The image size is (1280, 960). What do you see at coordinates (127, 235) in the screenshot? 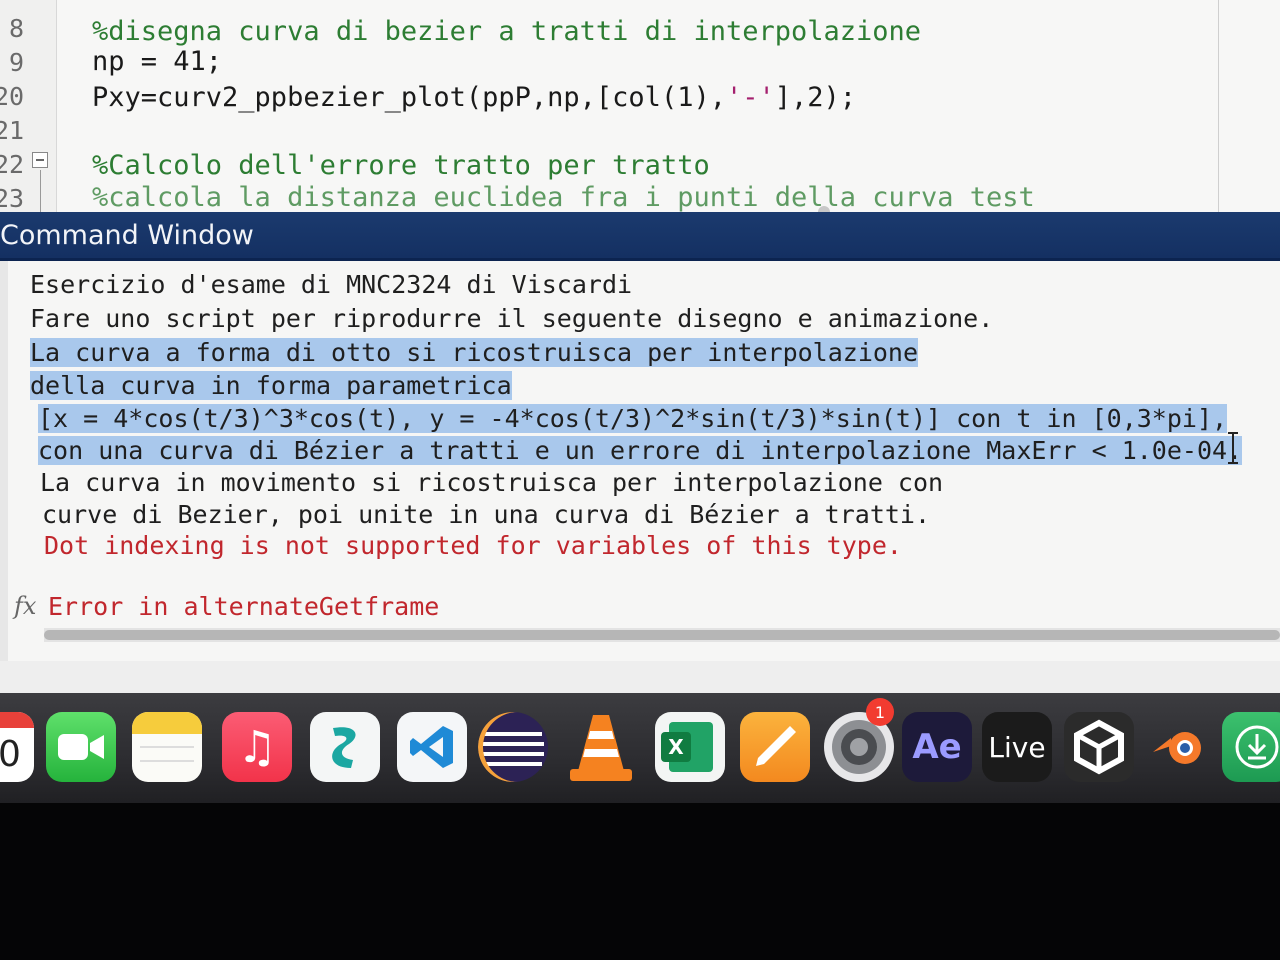
I see `command-window-title: Command Window` at bounding box center [127, 235].